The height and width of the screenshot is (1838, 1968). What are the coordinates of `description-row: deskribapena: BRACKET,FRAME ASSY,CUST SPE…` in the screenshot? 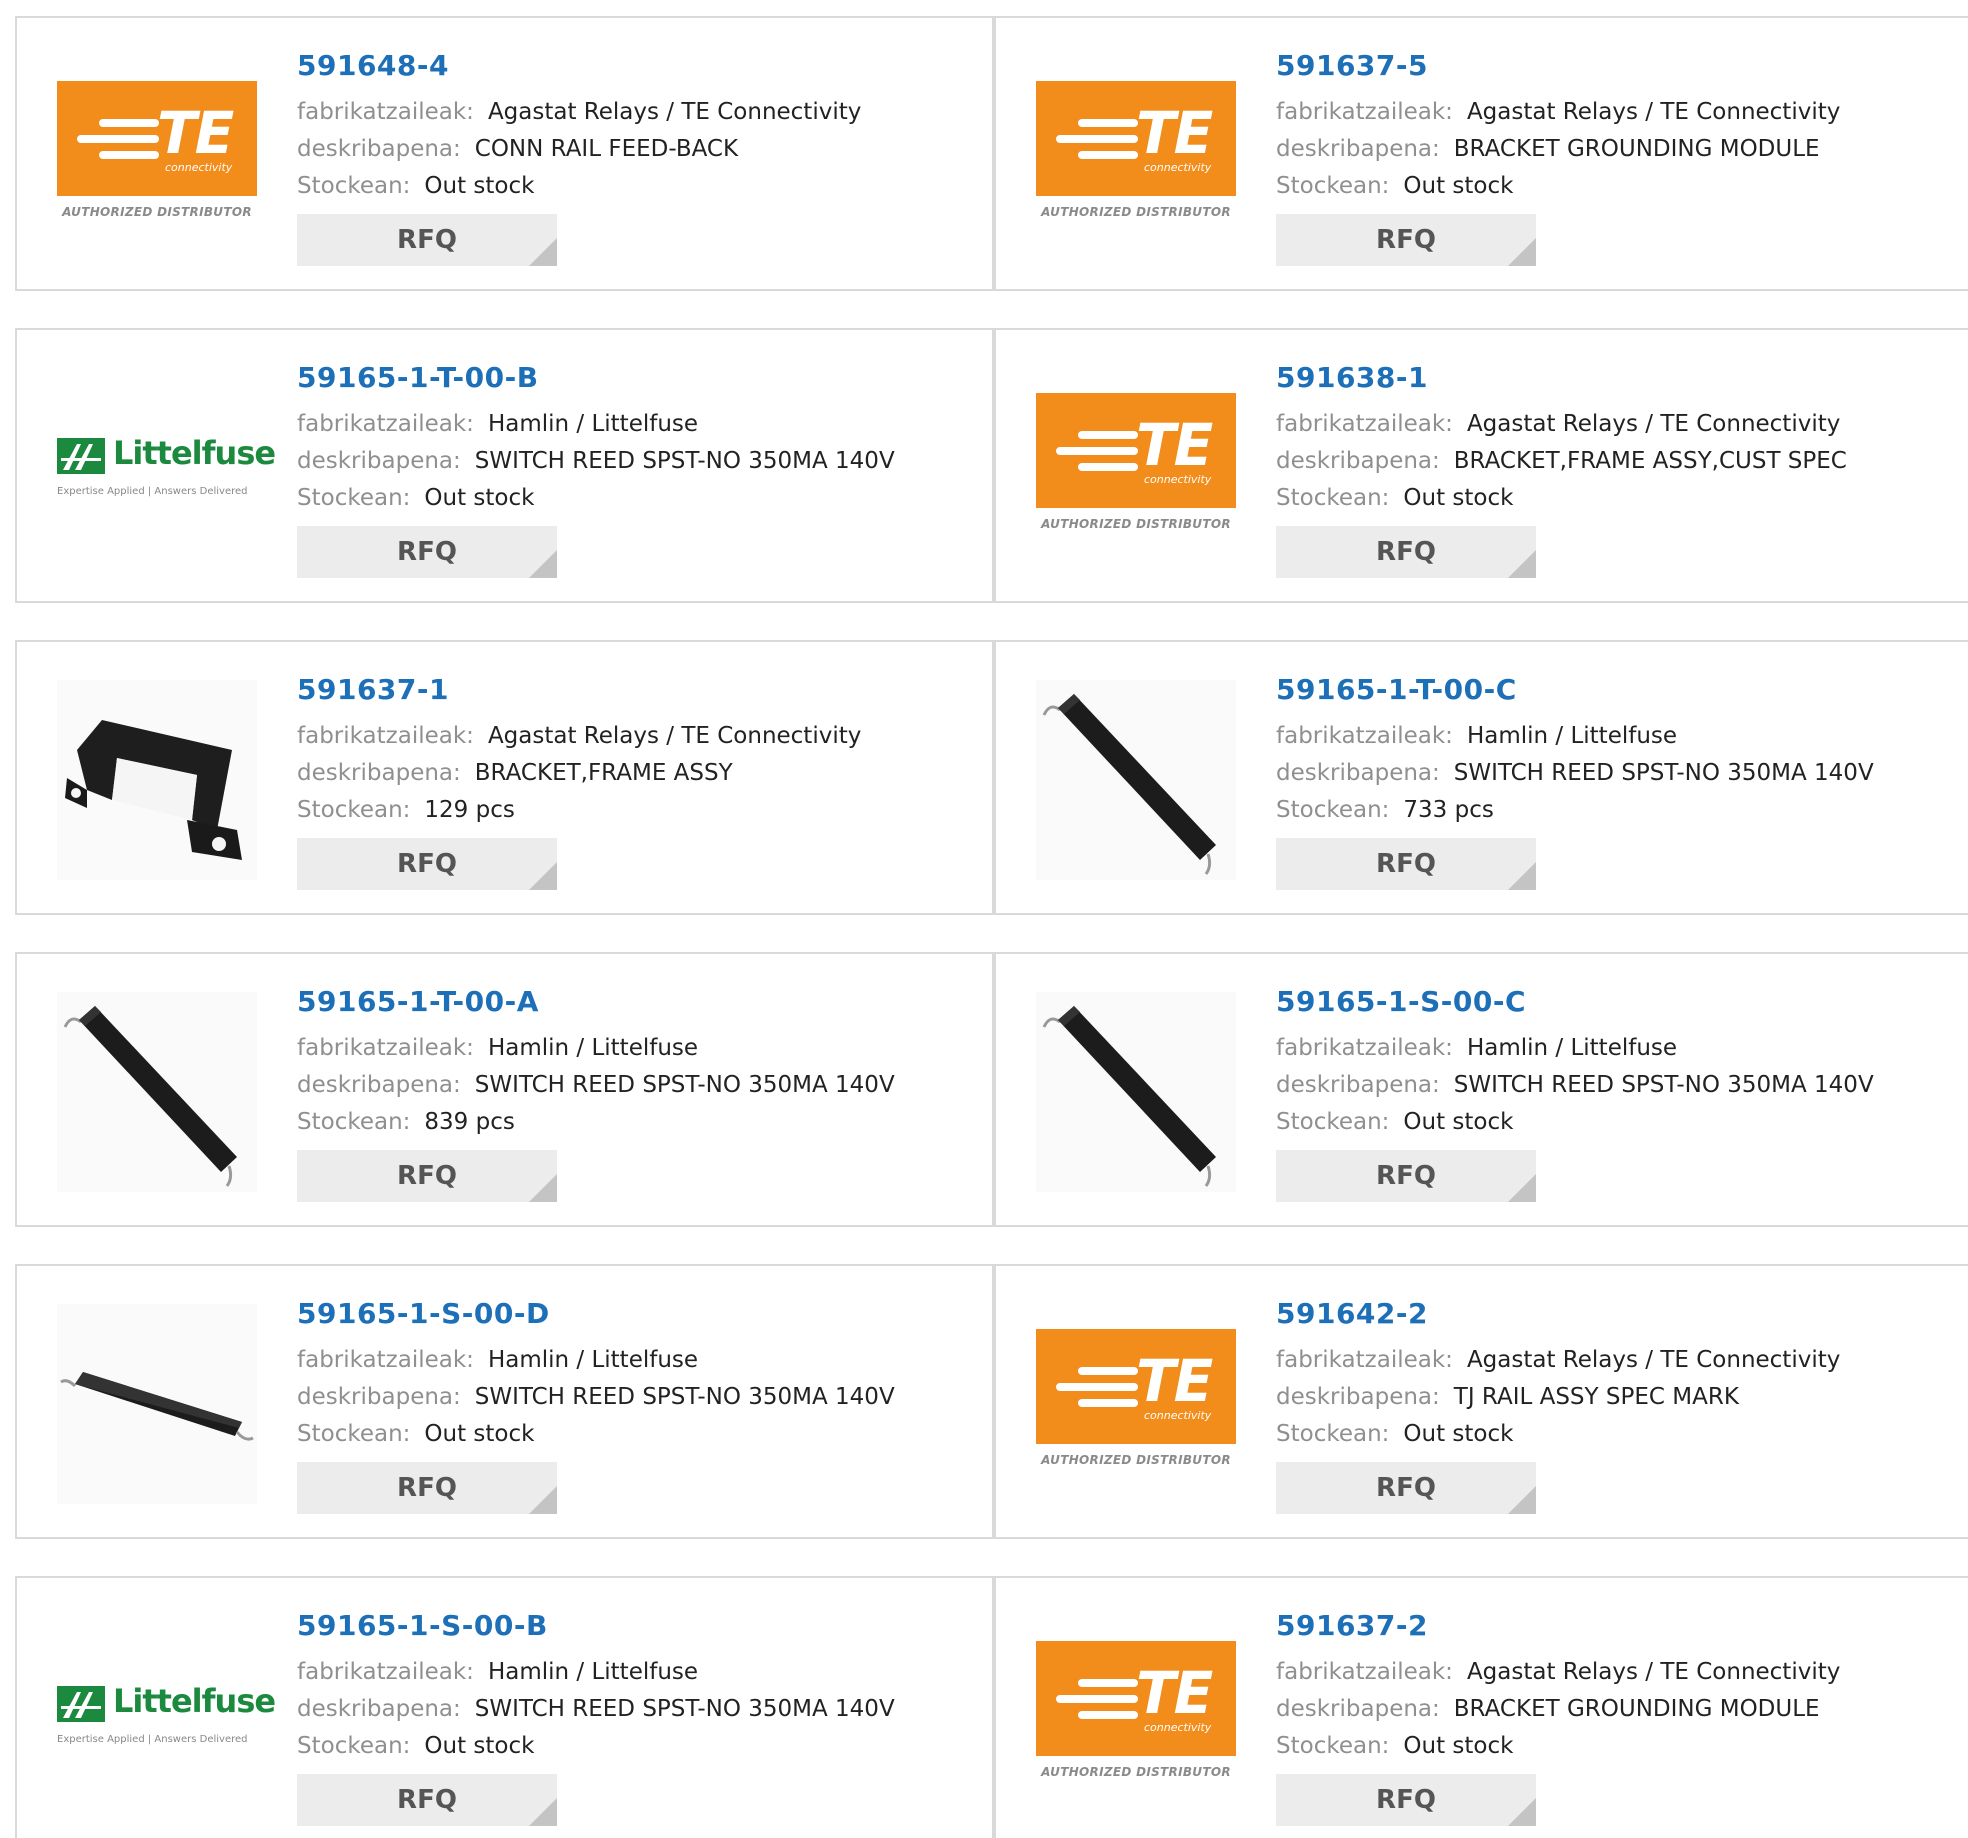 It's located at (1617, 461).